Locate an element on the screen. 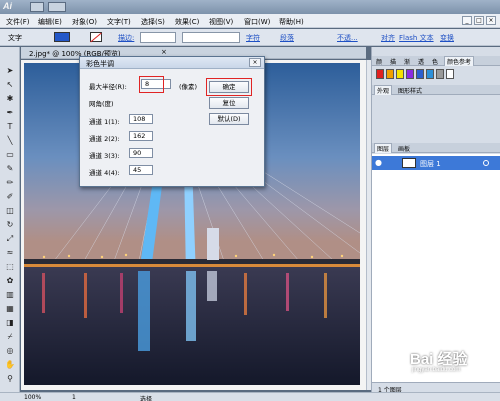 Image resolution: width=500 pixels, height=401 pixels. menu-type: 文字(T) is located at coordinates (119, 22).